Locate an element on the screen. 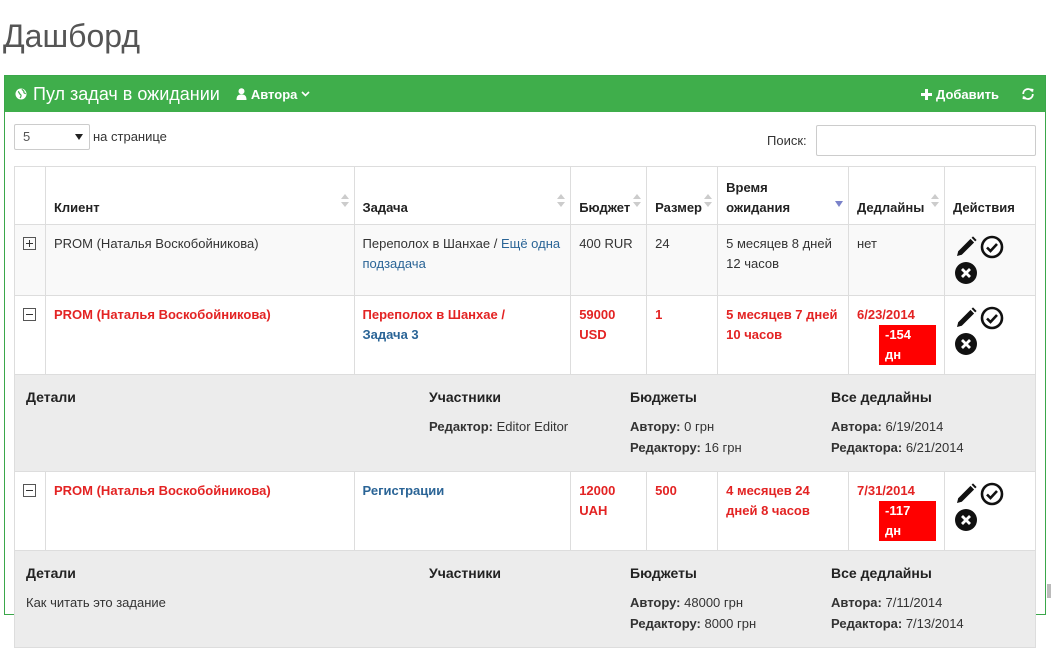  participants-heading: Участники is located at coordinates (465, 573).